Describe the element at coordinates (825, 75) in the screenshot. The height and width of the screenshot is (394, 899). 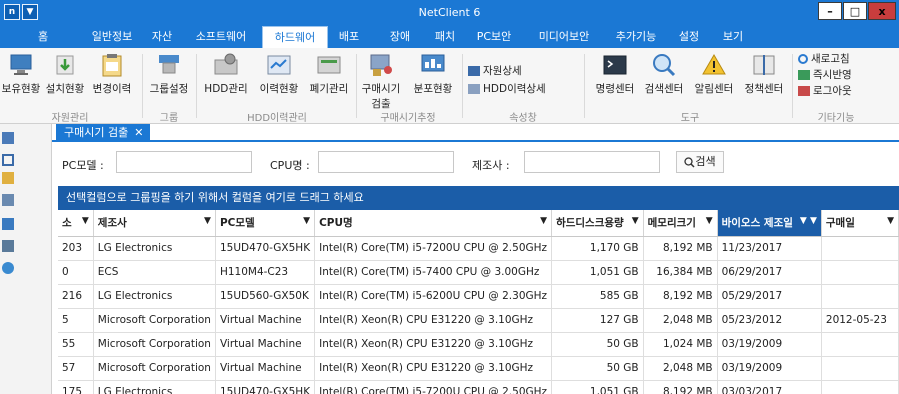
I see `apply-now-item: 즉시반영` at that location.